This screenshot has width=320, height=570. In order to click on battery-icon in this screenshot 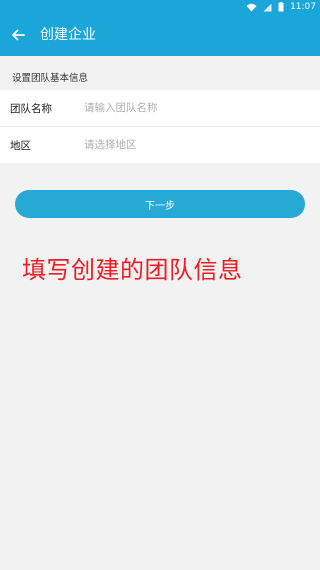, I will do `click(281, 7)`.